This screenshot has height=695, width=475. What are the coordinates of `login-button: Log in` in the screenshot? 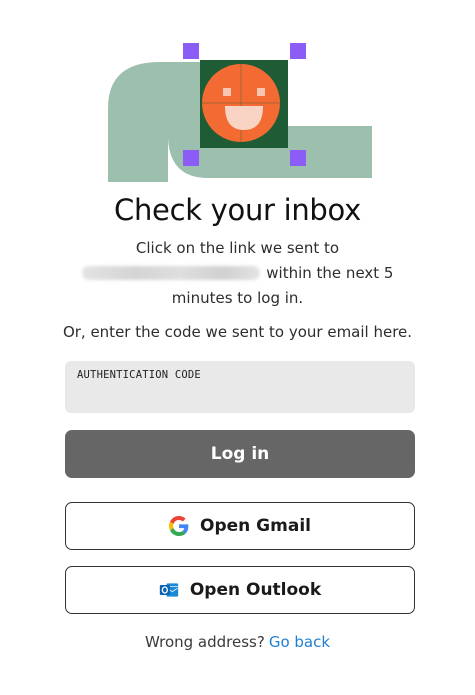 It's located at (240, 454).